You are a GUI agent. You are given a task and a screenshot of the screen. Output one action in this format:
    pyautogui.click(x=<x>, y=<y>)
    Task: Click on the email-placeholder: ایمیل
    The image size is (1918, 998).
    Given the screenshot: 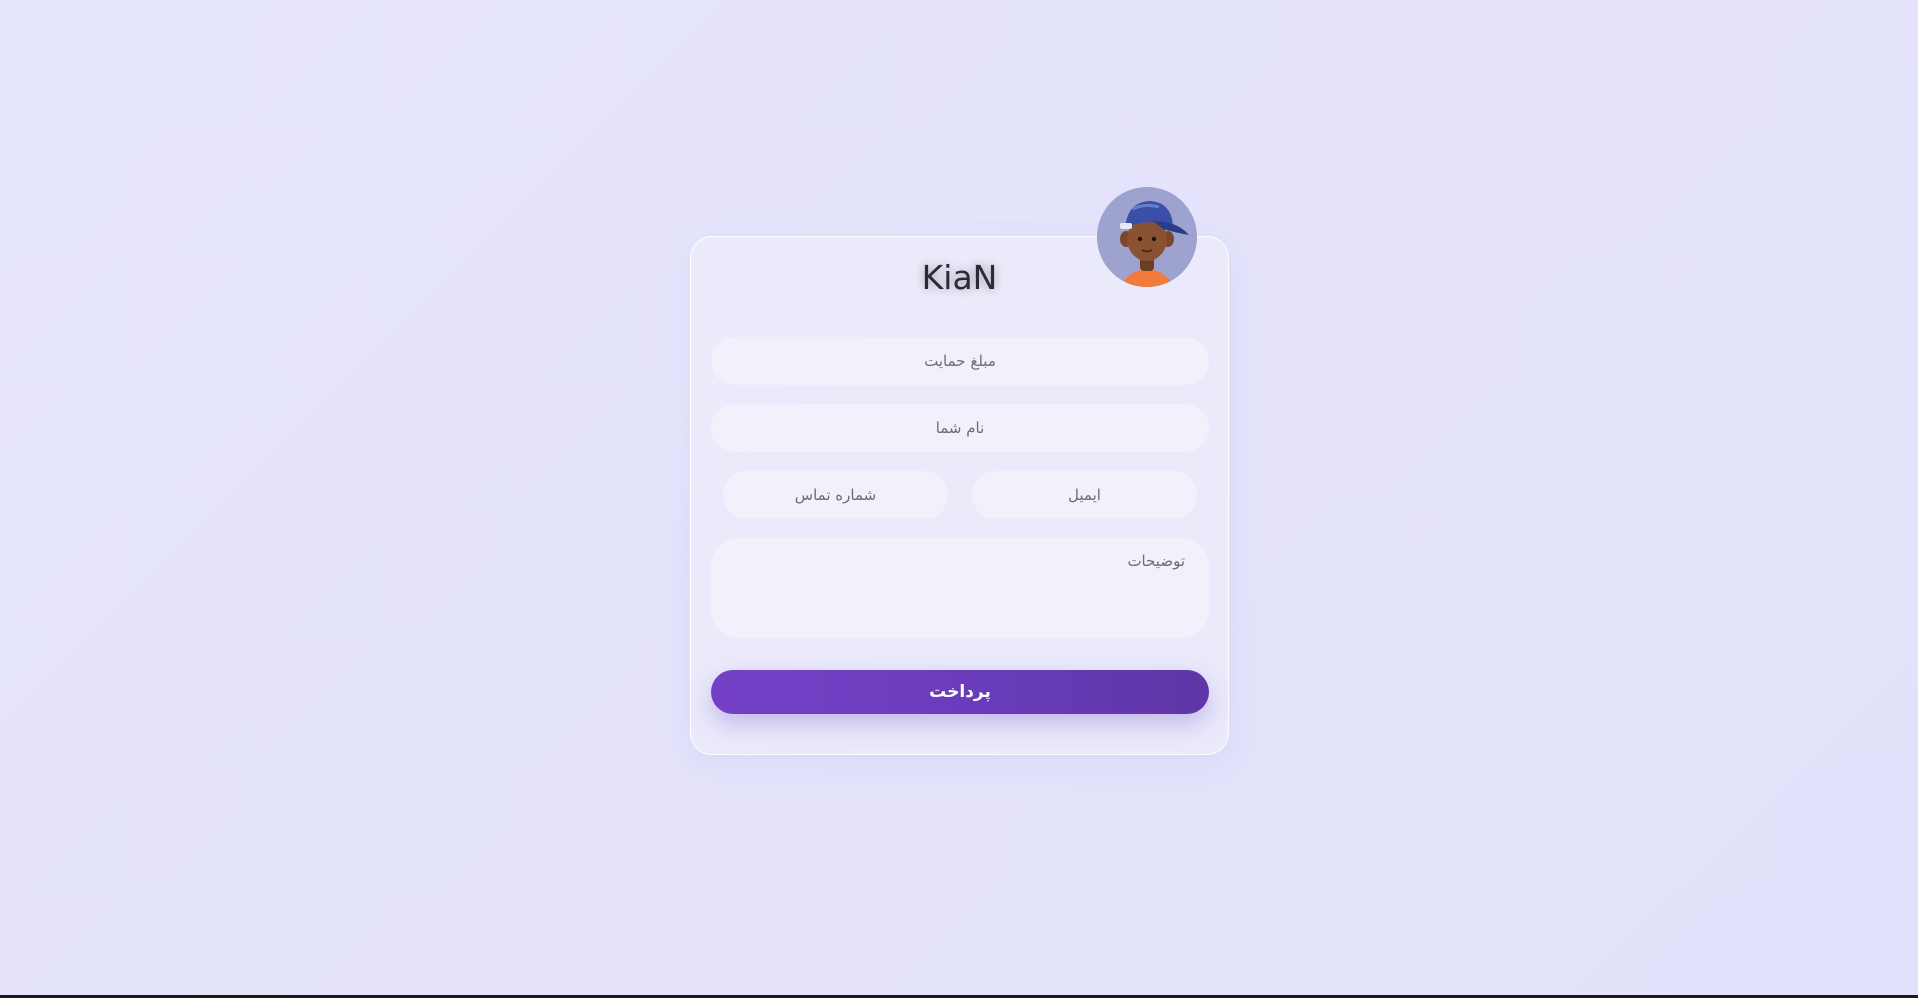 What is the action you would take?
    pyautogui.click(x=1084, y=495)
    